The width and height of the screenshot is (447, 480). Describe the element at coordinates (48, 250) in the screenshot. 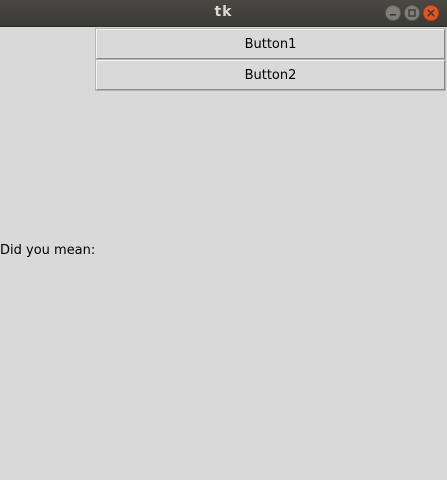

I see `did-you-mean-label: Did you mean:` at that location.